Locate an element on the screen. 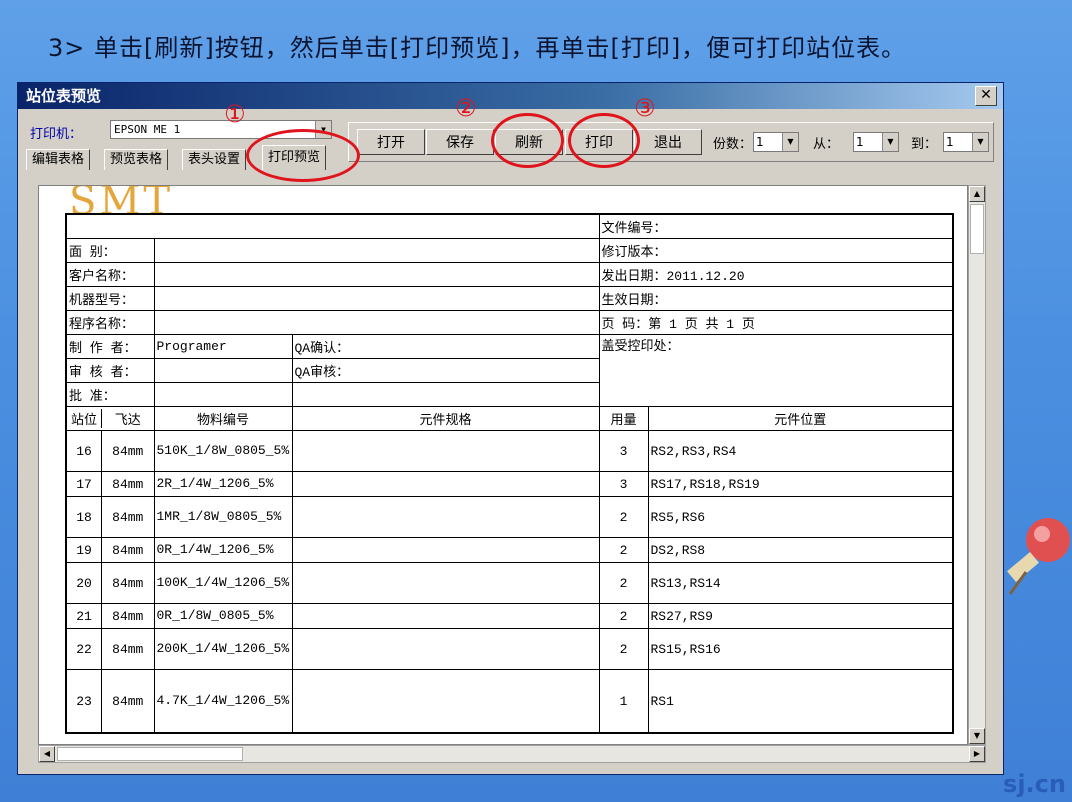 Image resolution: width=1072 pixels, height=802 pixels. reviewer-label: 审 核 者： is located at coordinates (110, 370).